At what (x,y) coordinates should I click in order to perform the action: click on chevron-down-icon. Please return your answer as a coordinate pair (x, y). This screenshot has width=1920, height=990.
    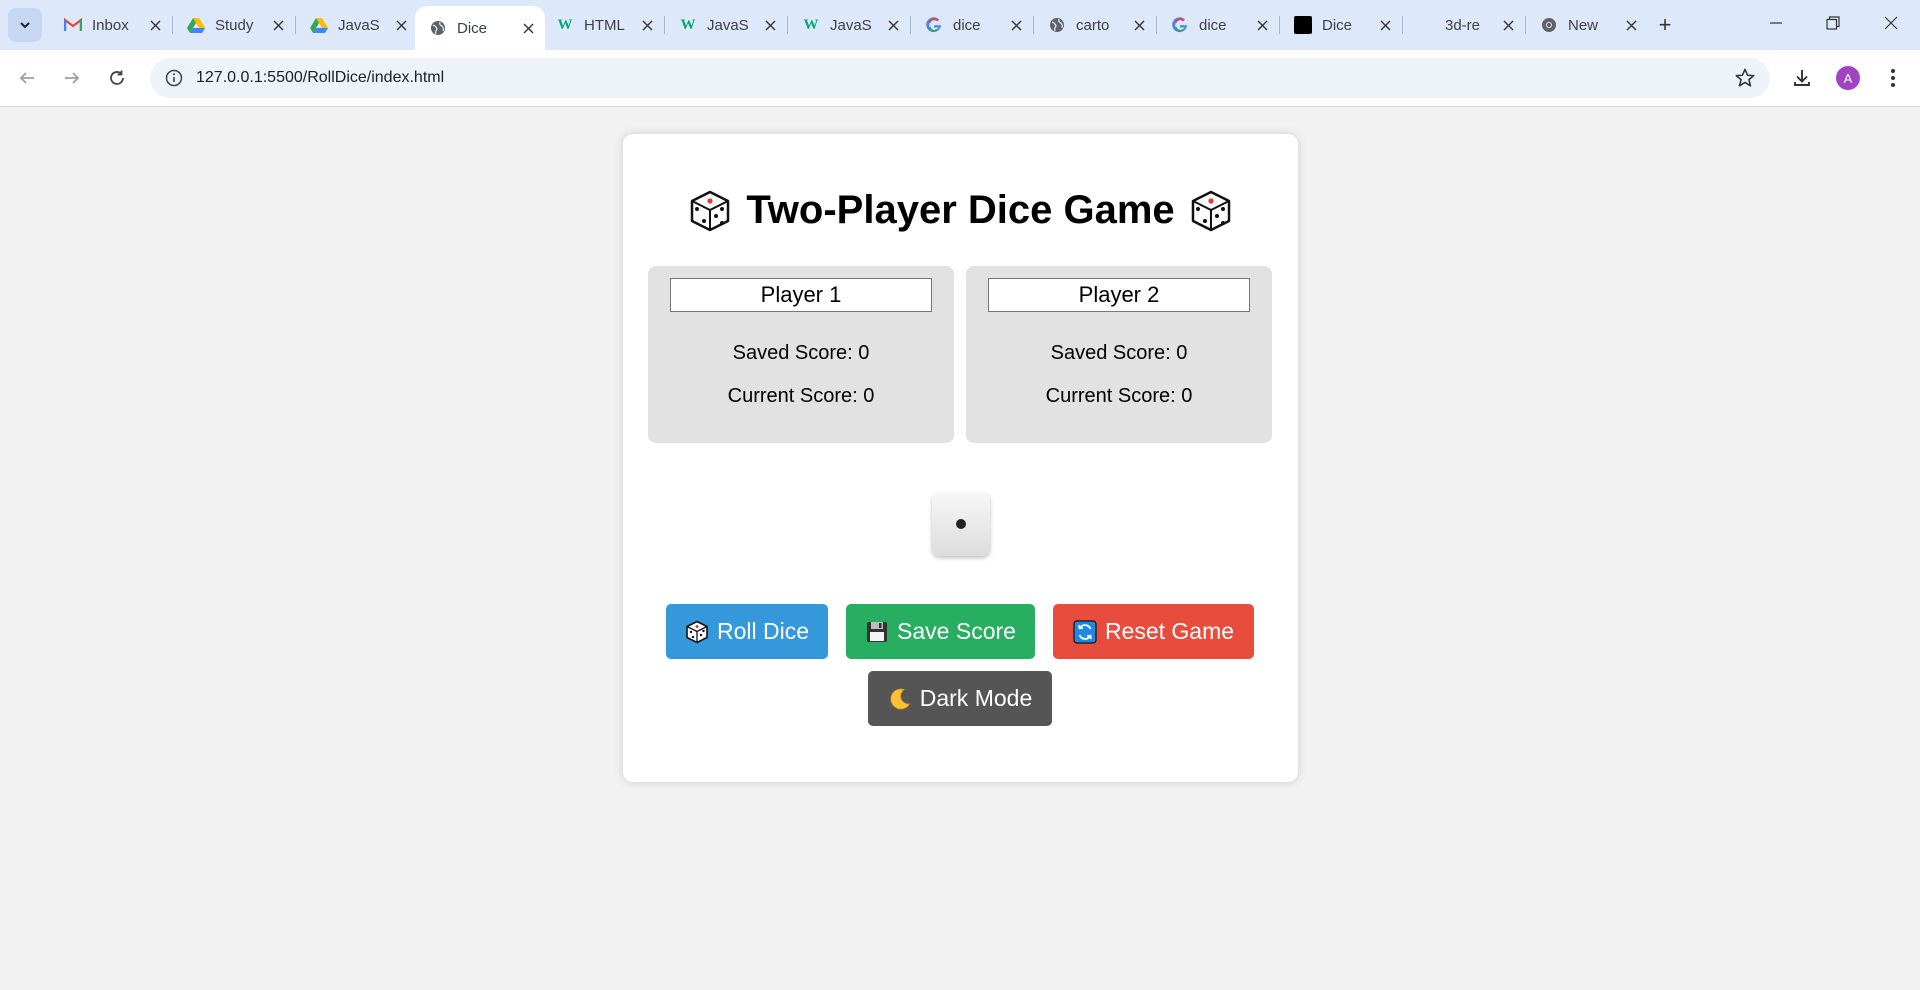
    Looking at the image, I should click on (25, 25).